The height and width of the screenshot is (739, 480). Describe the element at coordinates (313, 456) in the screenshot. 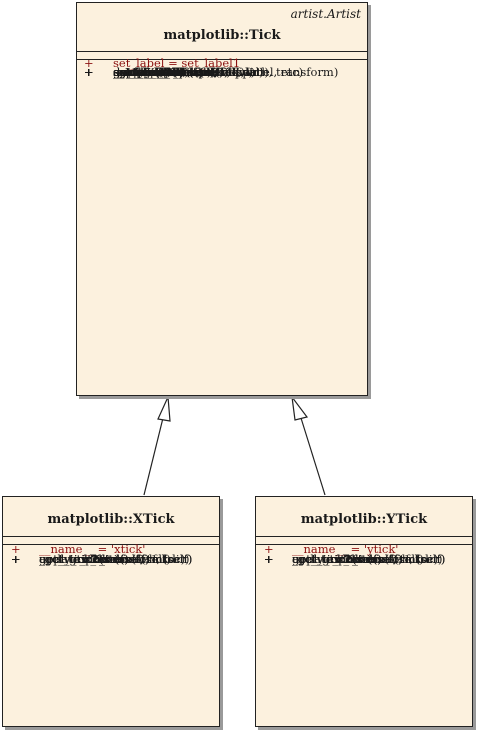

I see `ytick-inheritance-line` at that location.